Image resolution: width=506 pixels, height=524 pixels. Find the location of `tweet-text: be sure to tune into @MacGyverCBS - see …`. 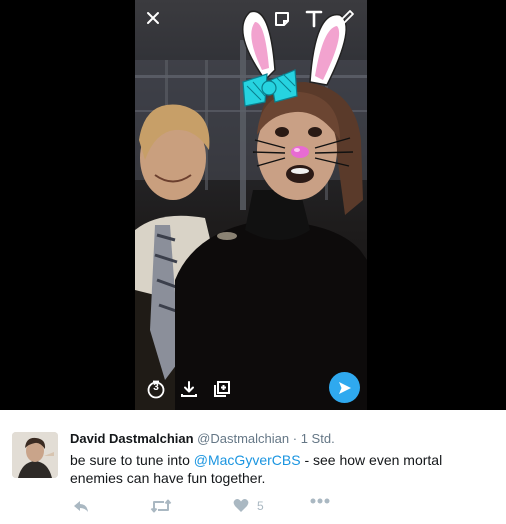

tweet-text: be sure to tune into @MacGyverCBS - see … is located at coordinates (280, 469).